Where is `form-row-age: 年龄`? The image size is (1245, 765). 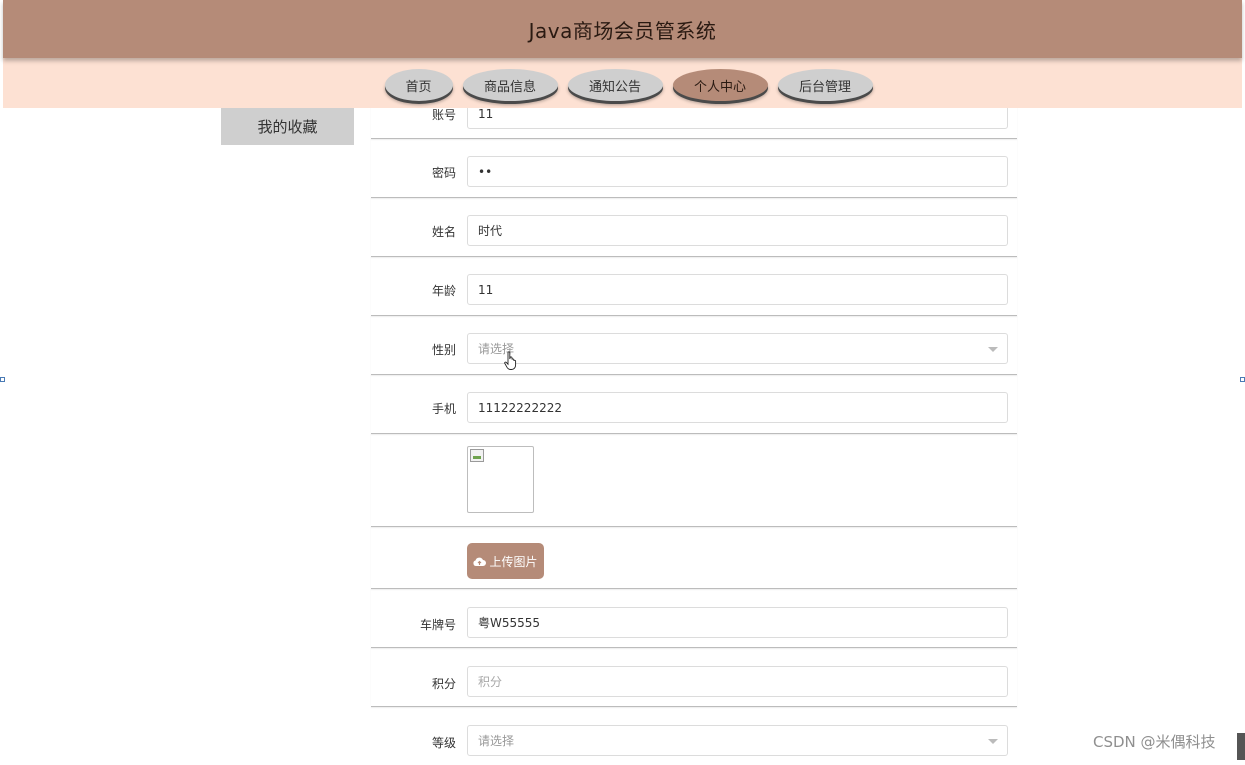 form-row-age: 年龄 is located at coordinates (694, 286).